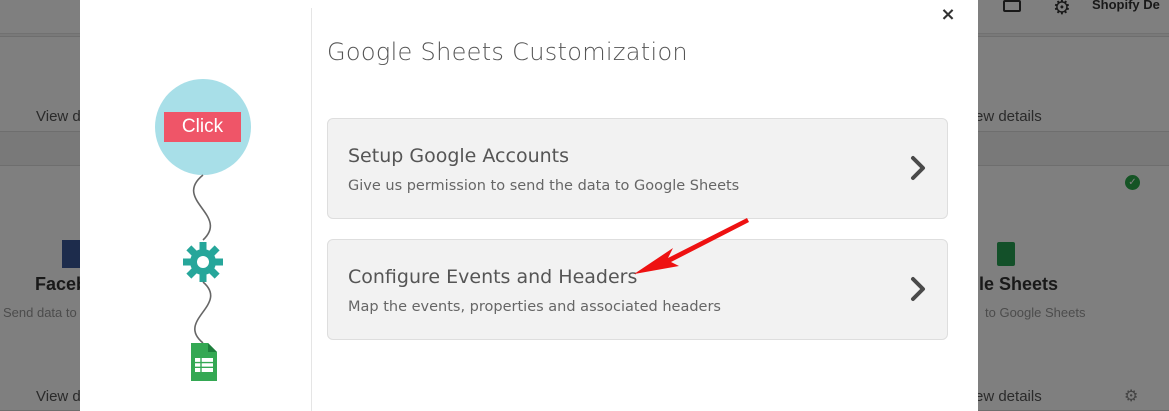 Image resolution: width=1169 pixels, height=411 pixels. What do you see at coordinates (948, 15) in the screenshot?
I see `close-button: ×` at bounding box center [948, 15].